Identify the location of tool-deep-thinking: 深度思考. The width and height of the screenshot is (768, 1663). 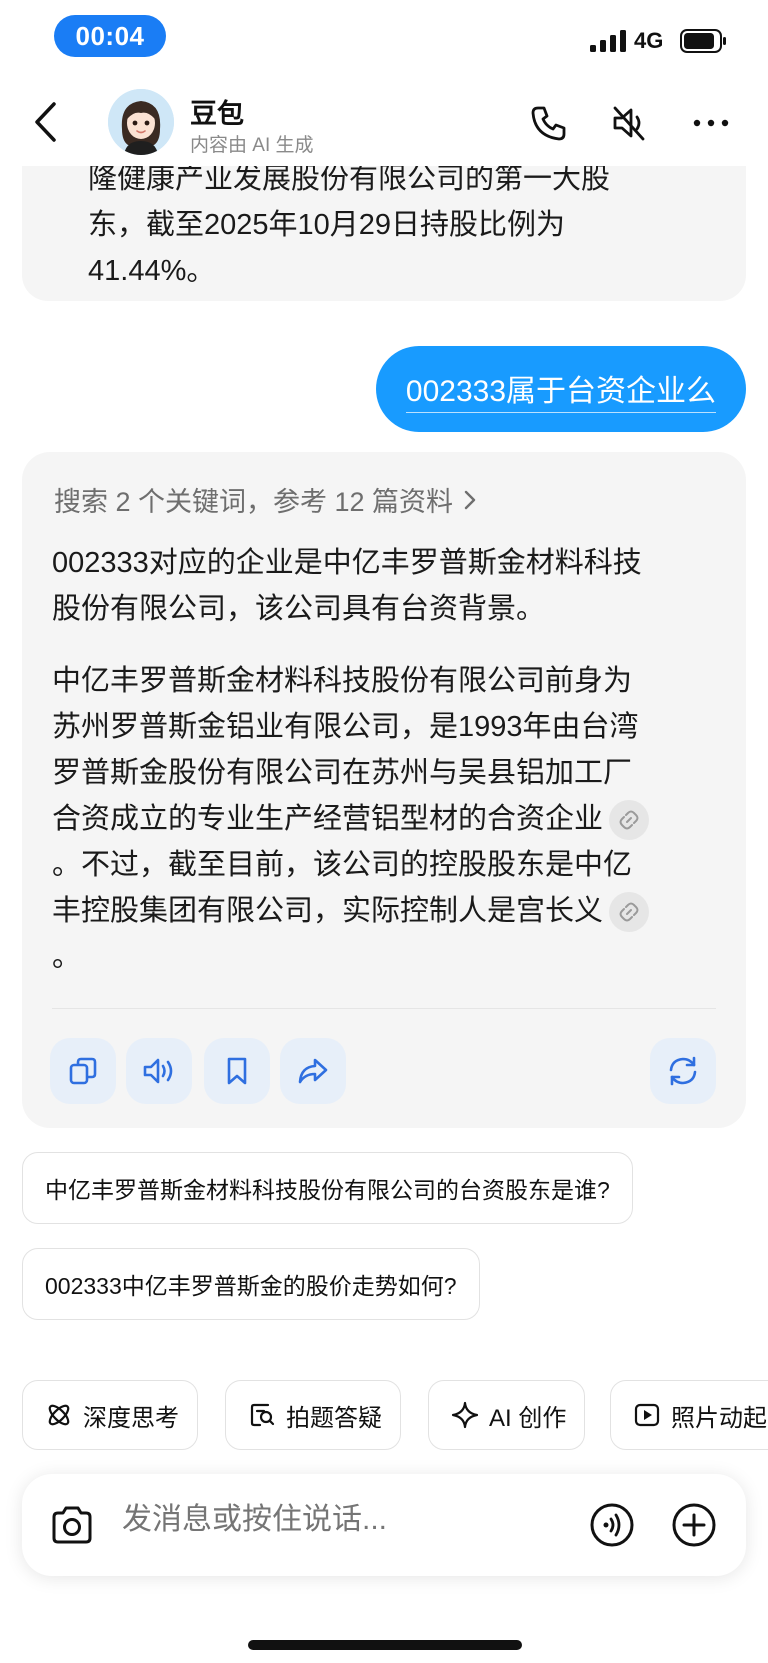
(110, 1415).